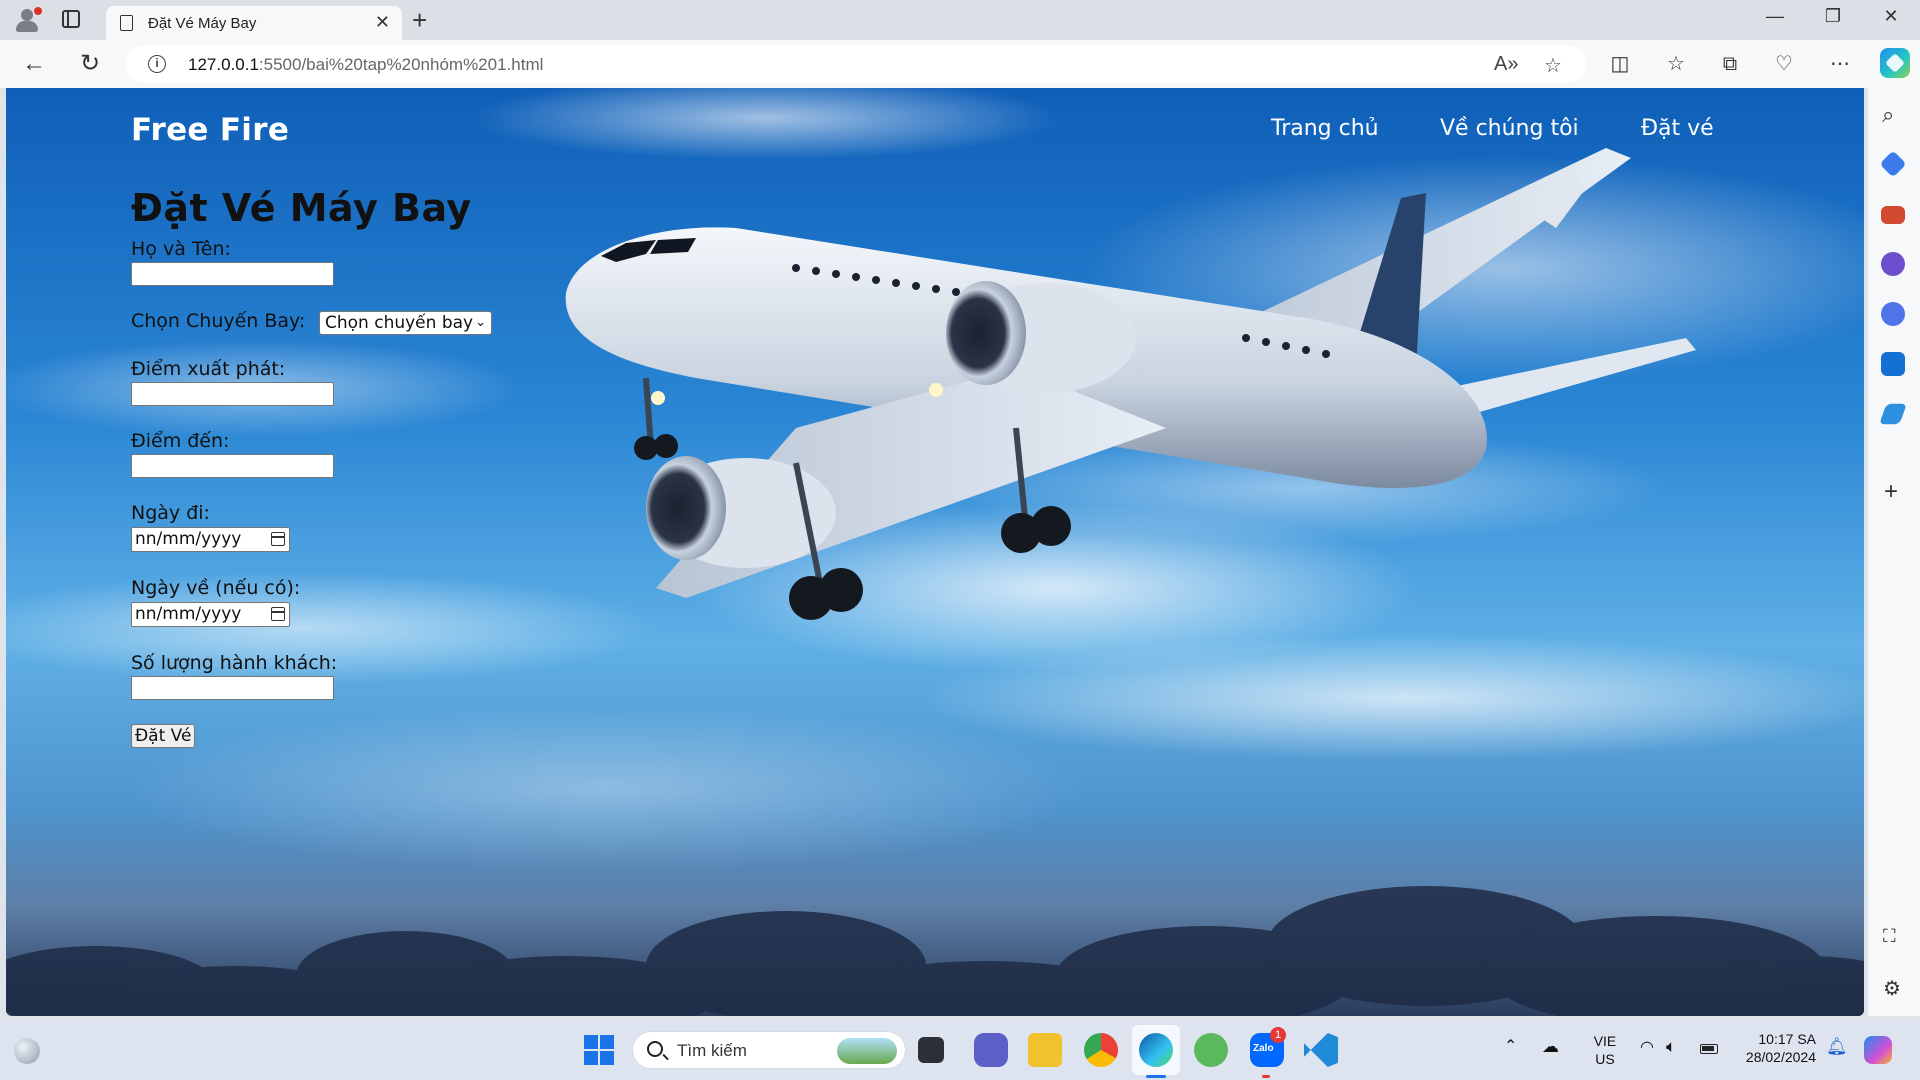 Image resolution: width=1920 pixels, height=1080 pixels. I want to click on nav-about-link: Về chúng tôi, so click(1509, 128).